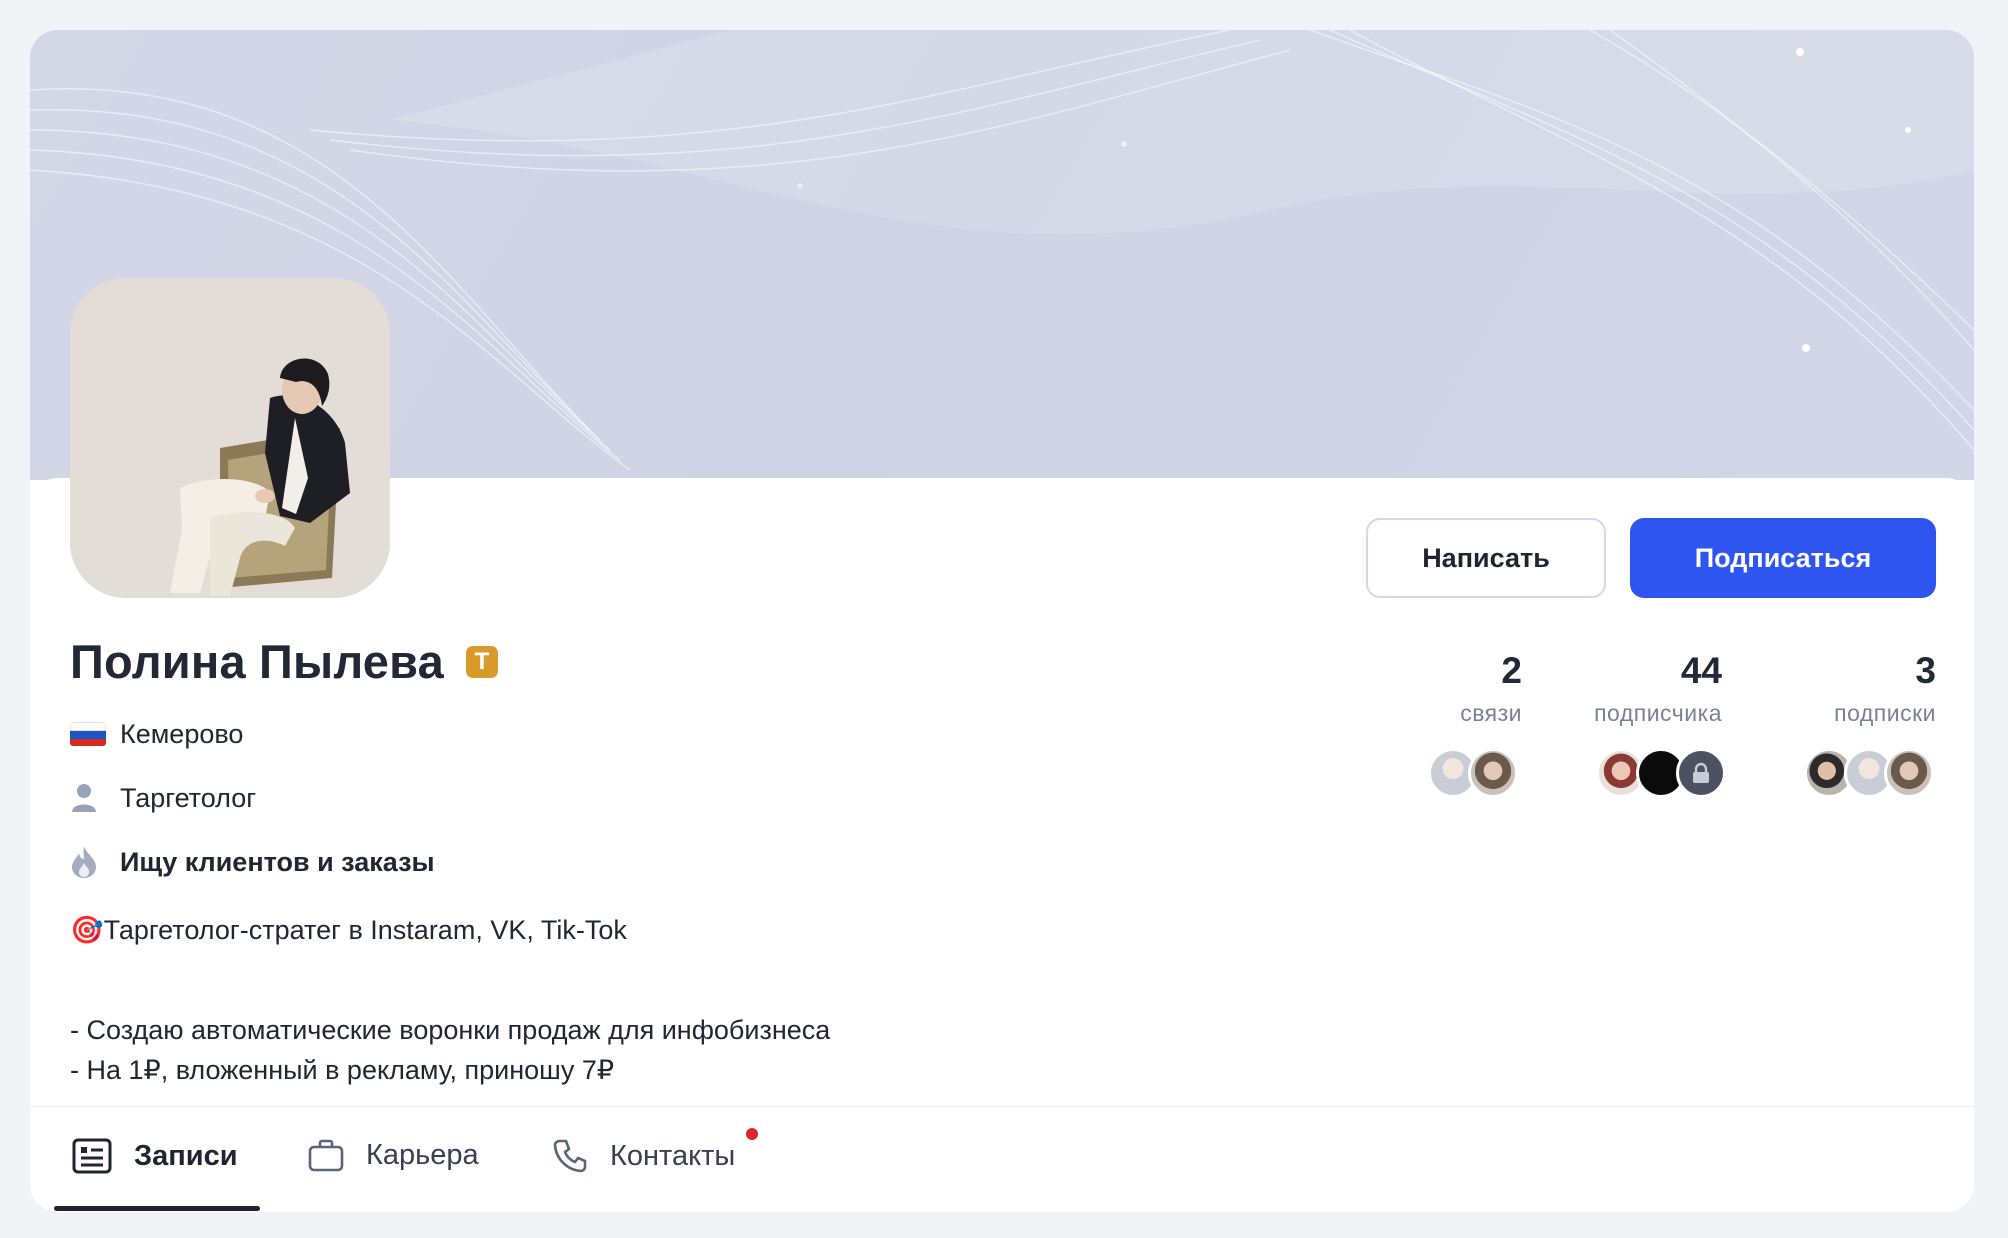 This screenshot has height=1238, width=2008. Describe the element at coordinates (481, 661) in the screenshot. I see `verified-badge-icon: Т` at that location.